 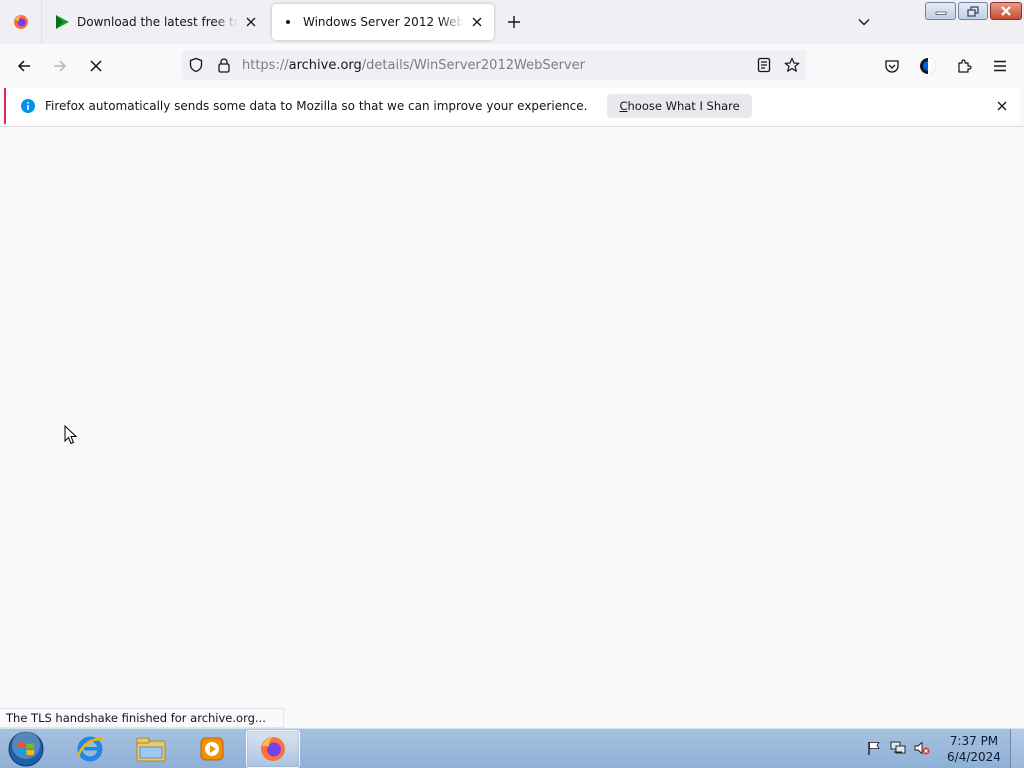 What do you see at coordinates (71, 435) in the screenshot?
I see `mouse-cursor-icon` at bounding box center [71, 435].